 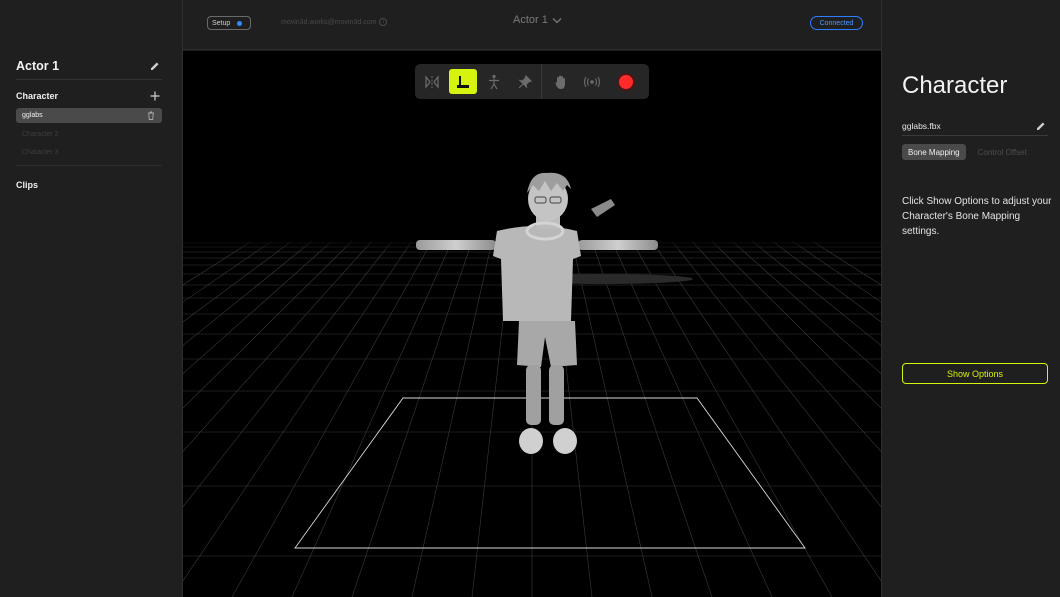 I want to click on broadcast-icon, so click(x=592, y=81).